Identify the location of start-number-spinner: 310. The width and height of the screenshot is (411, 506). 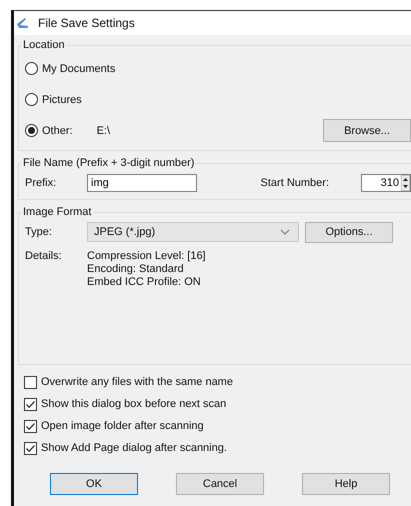
(386, 183).